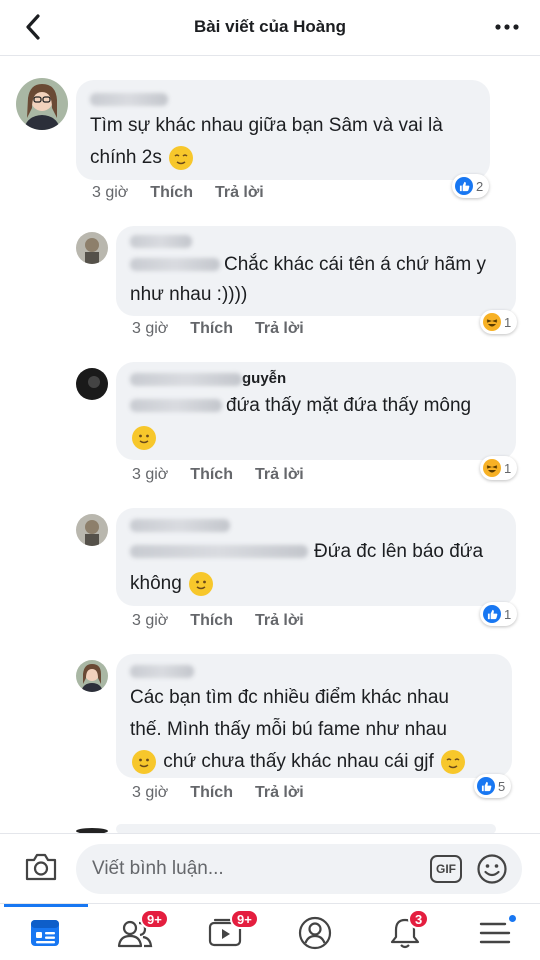 The width and height of the screenshot is (540, 960). What do you see at coordinates (42, 104) in the screenshot?
I see `commenter-avatar` at bounding box center [42, 104].